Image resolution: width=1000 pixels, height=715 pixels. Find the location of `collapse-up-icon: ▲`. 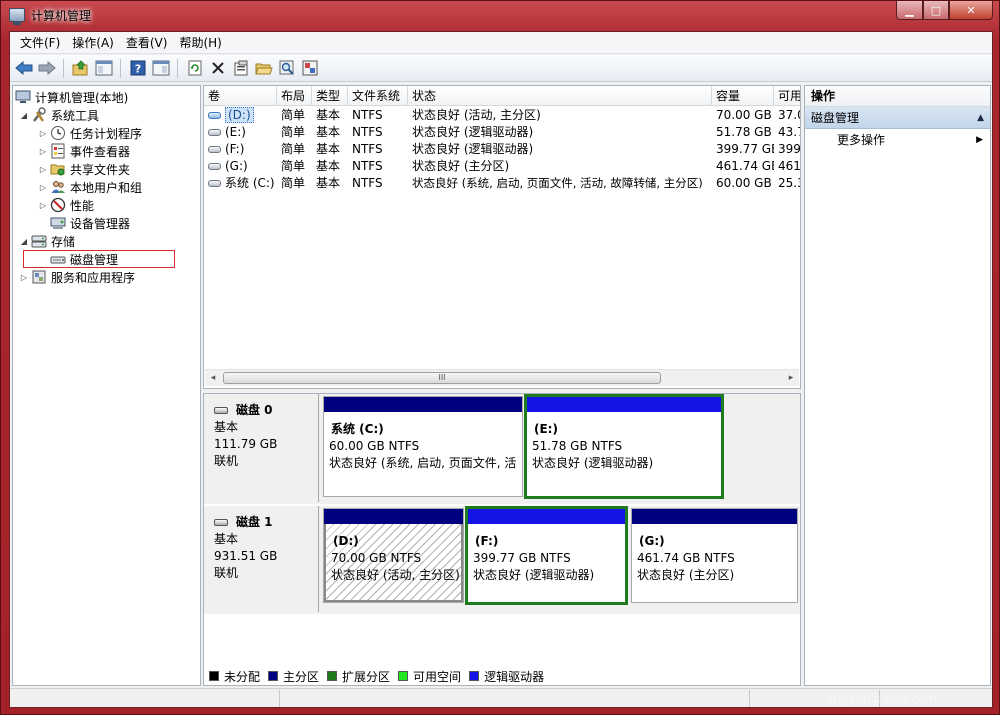

collapse-up-icon: ▲ is located at coordinates (980, 118).